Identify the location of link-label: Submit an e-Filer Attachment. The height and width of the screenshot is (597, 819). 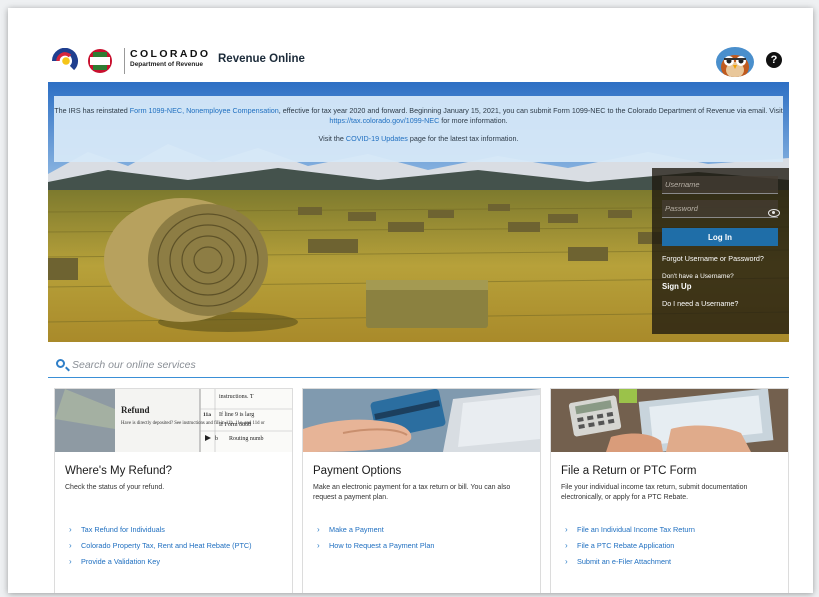
(624, 561).